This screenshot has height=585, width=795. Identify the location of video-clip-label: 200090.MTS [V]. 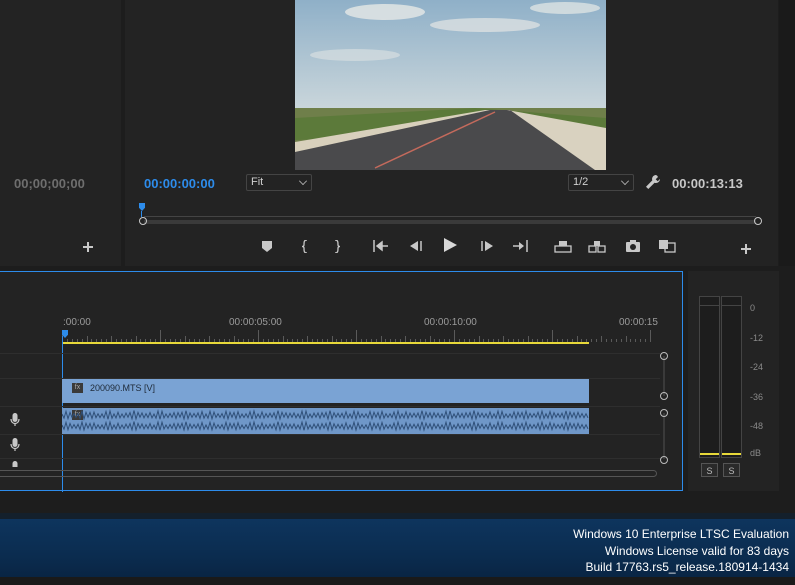
(123, 388).